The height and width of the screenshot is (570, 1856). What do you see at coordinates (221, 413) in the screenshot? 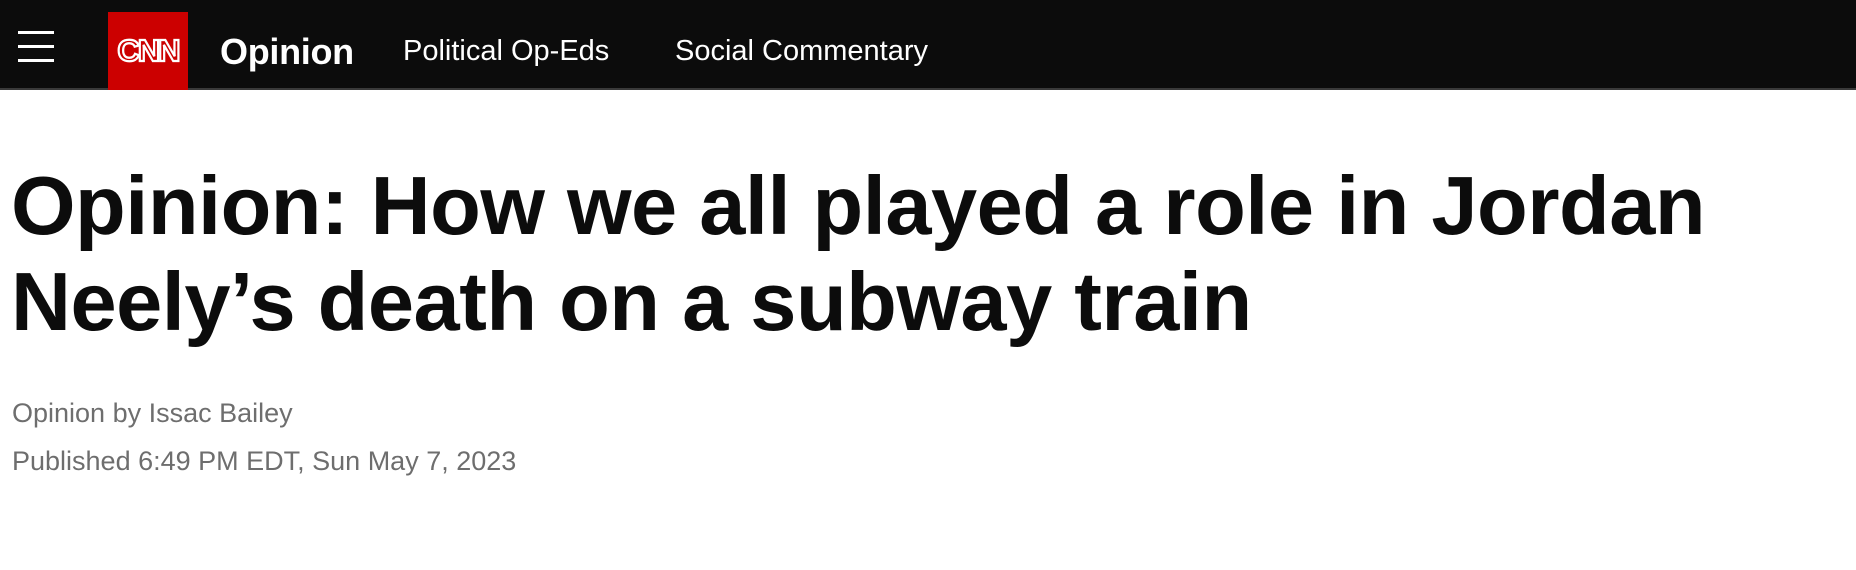
I see `author-link: Issac Bailey` at bounding box center [221, 413].